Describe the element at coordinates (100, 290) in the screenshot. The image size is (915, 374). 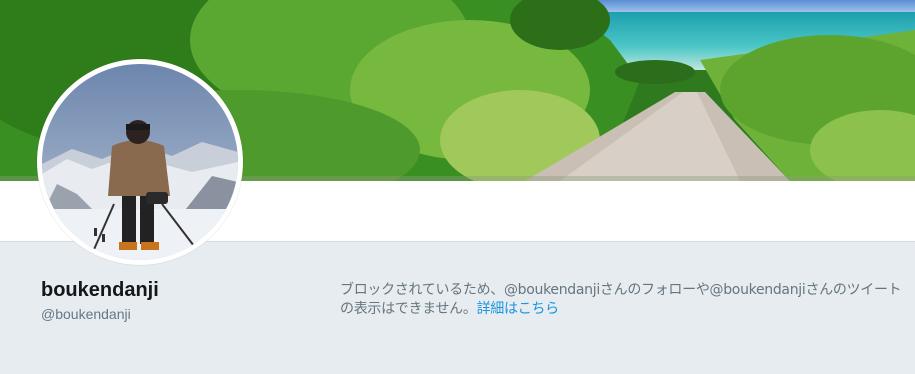
I see `profile-display-name: boukendanji` at that location.